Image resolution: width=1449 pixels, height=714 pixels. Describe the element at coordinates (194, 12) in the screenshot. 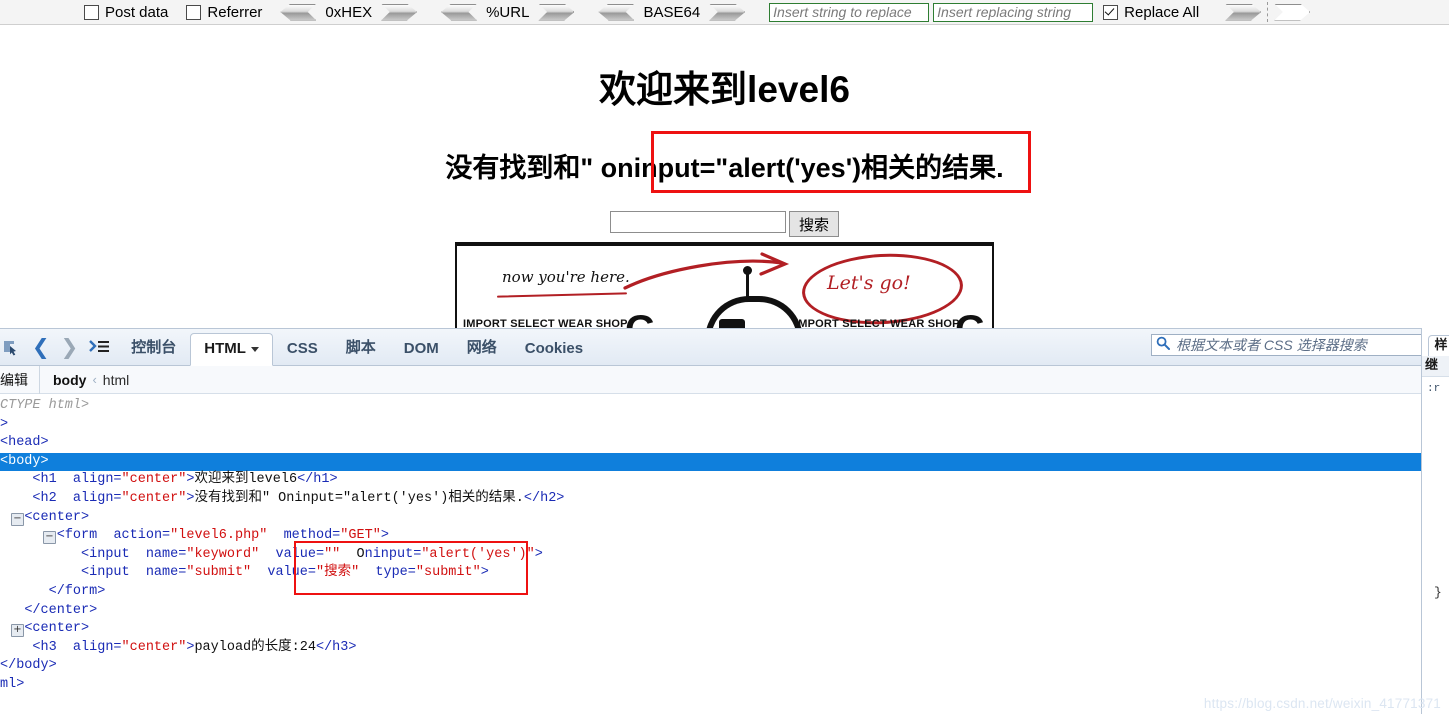

I see `referrer-checkbox-box` at that location.